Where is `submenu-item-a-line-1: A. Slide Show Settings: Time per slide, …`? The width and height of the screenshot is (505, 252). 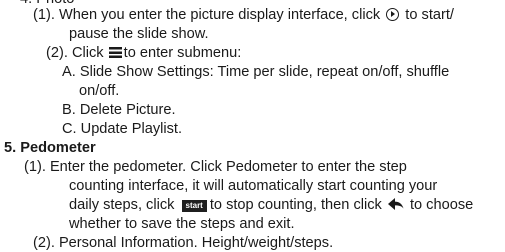 submenu-item-a-line-1: A. Slide Show Settings: Time per slide, … is located at coordinates (256, 72).